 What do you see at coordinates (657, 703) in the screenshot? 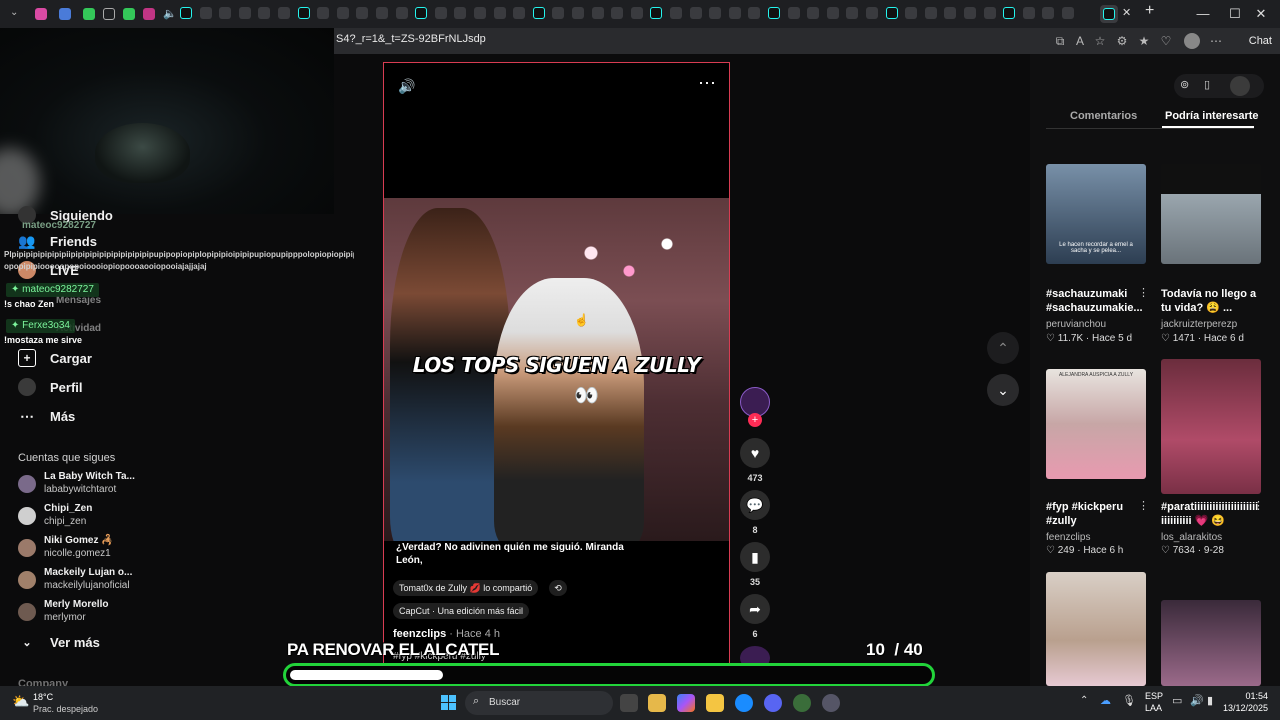
I see `store-icon` at bounding box center [657, 703].